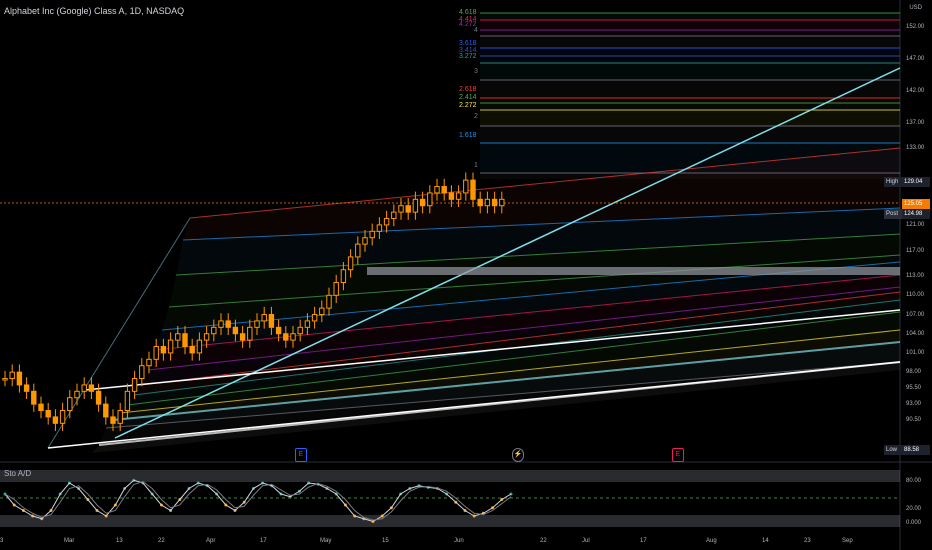  What do you see at coordinates (258, 501) in the screenshot?
I see `oscillator-signal-line` at bounding box center [258, 501].